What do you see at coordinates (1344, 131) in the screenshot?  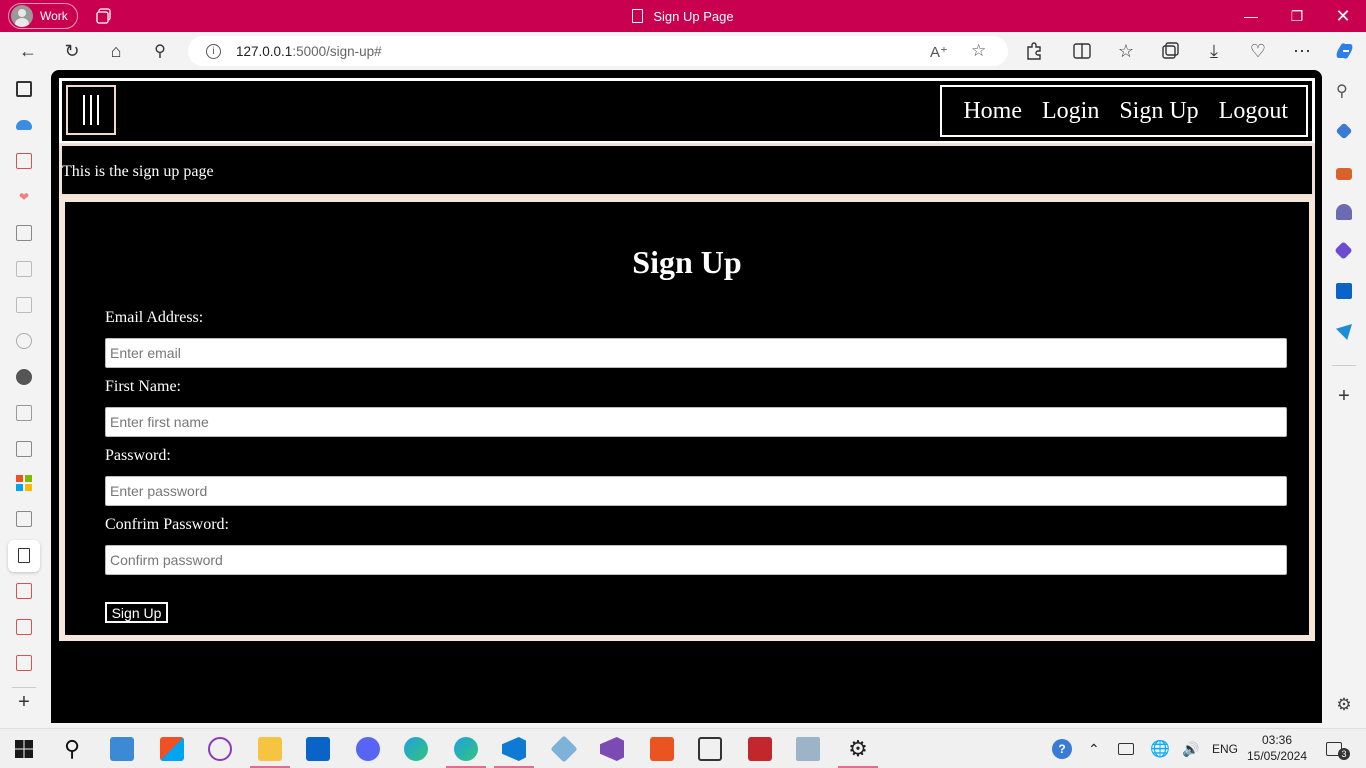 I see `shopping-tag-icon` at bounding box center [1344, 131].